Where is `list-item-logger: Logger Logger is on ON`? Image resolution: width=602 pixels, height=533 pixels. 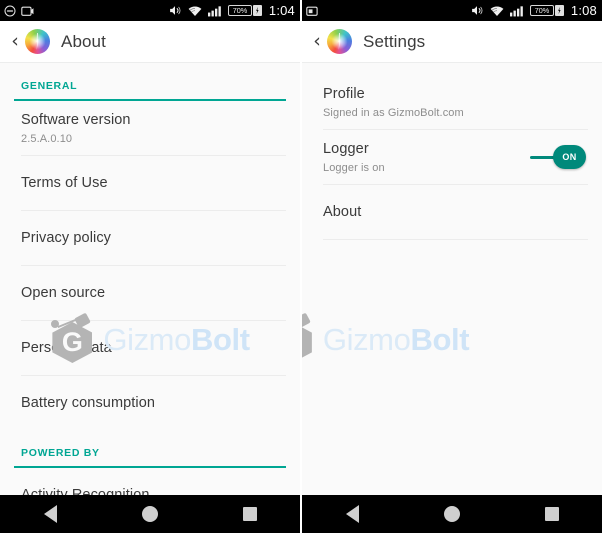
list-item-logger: Logger Logger is on ON is located at coordinates (452, 157).